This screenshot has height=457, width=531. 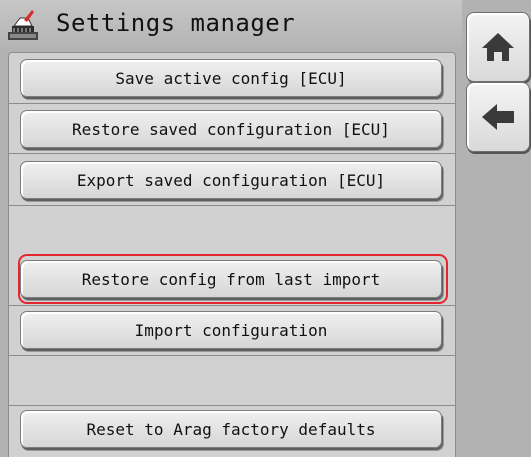 I want to click on restore-last-import-button: Restore config from last import, so click(x=231, y=279).